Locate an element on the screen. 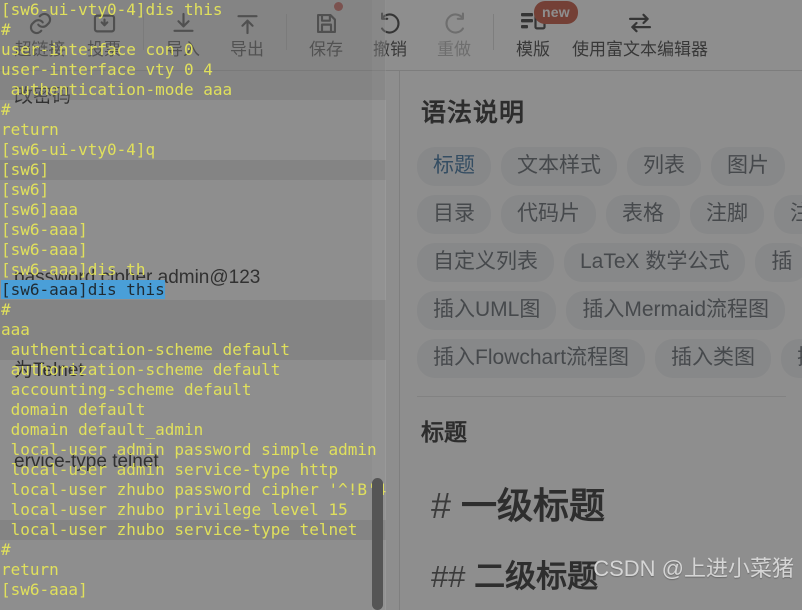  terminal-line: [sw6-ui-vty0-4]dis this is located at coordinates (193, 10).